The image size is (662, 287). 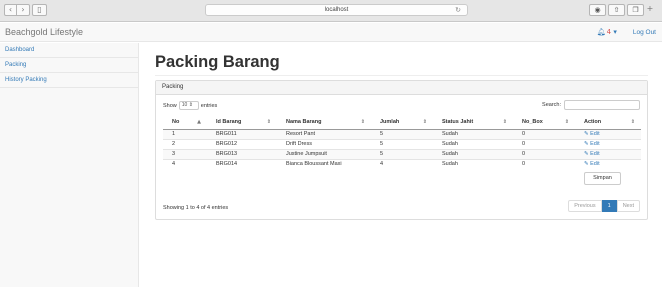 I want to click on share-icon: ⇧, so click(x=616, y=10).